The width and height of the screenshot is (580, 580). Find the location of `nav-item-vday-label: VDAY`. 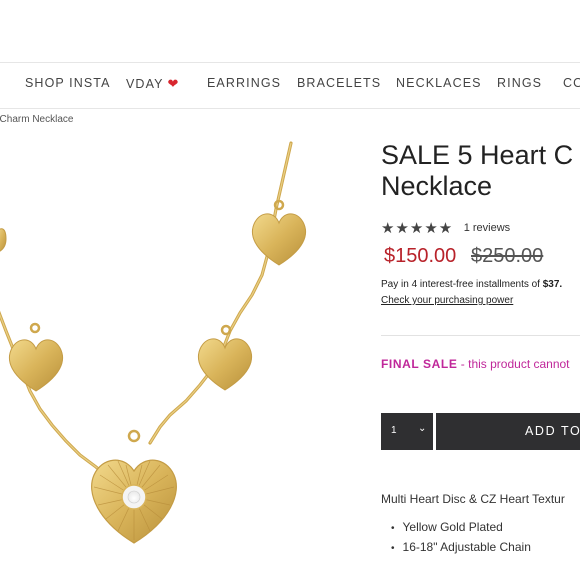

nav-item-vday-label: VDAY is located at coordinates (145, 84).